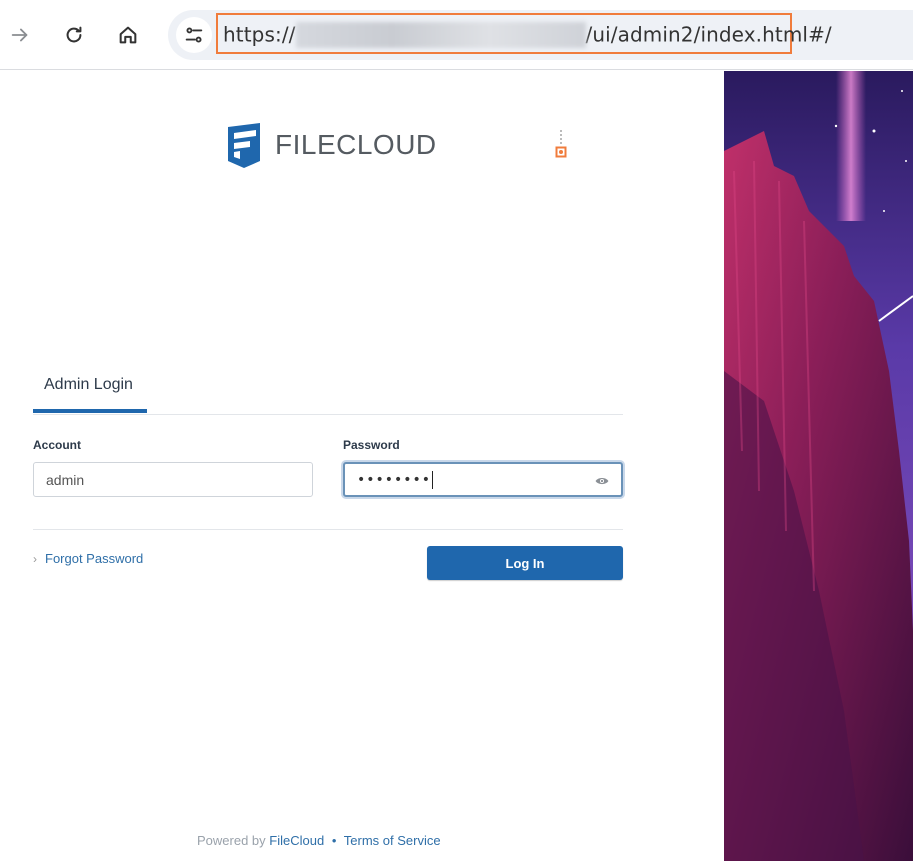 Image resolution: width=913 pixels, height=861 pixels. Describe the element at coordinates (371, 445) in the screenshot. I see `password-label: Password` at that location.